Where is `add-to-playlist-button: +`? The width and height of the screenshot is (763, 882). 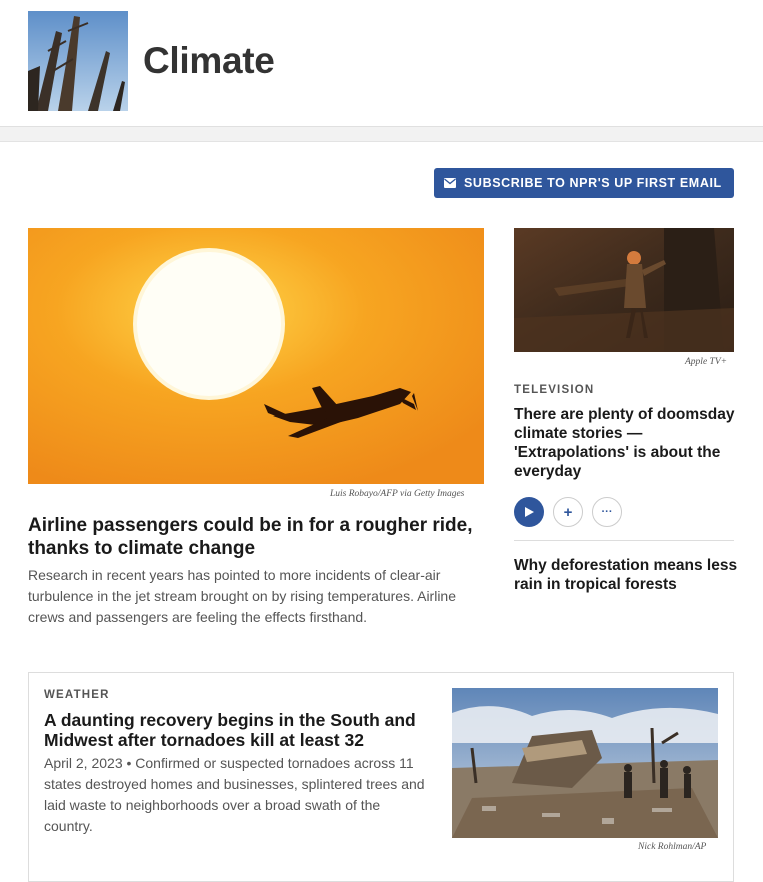
add-to-playlist-button: + is located at coordinates (568, 512).